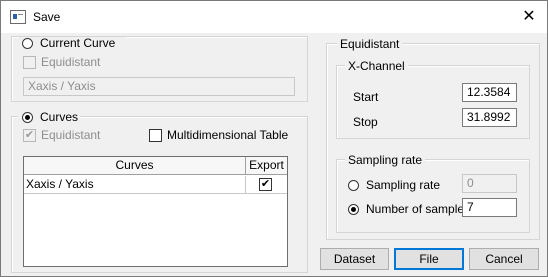 The width and height of the screenshot is (548, 277). What do you see at coordinates (418, 209) in the screenshot?
I see `number-of-samples-label: Number of samples` at bounding box center [418, 209].